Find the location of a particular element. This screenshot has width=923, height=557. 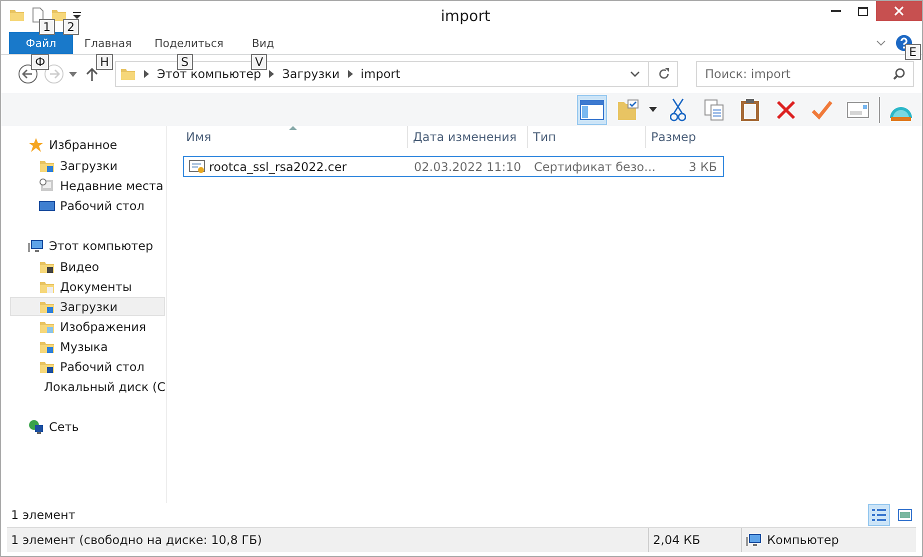

status-text: 2,04 КБ is located at coordinates (676, 540).